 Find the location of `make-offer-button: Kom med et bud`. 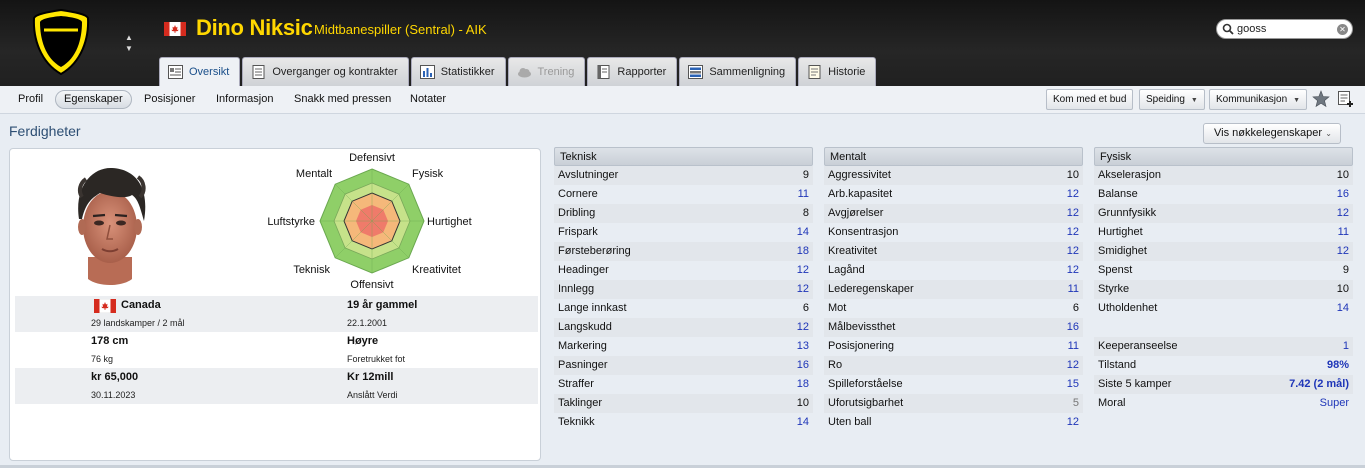

make-offer-button: Kom med et bud is located at coordinates (1090, 99).